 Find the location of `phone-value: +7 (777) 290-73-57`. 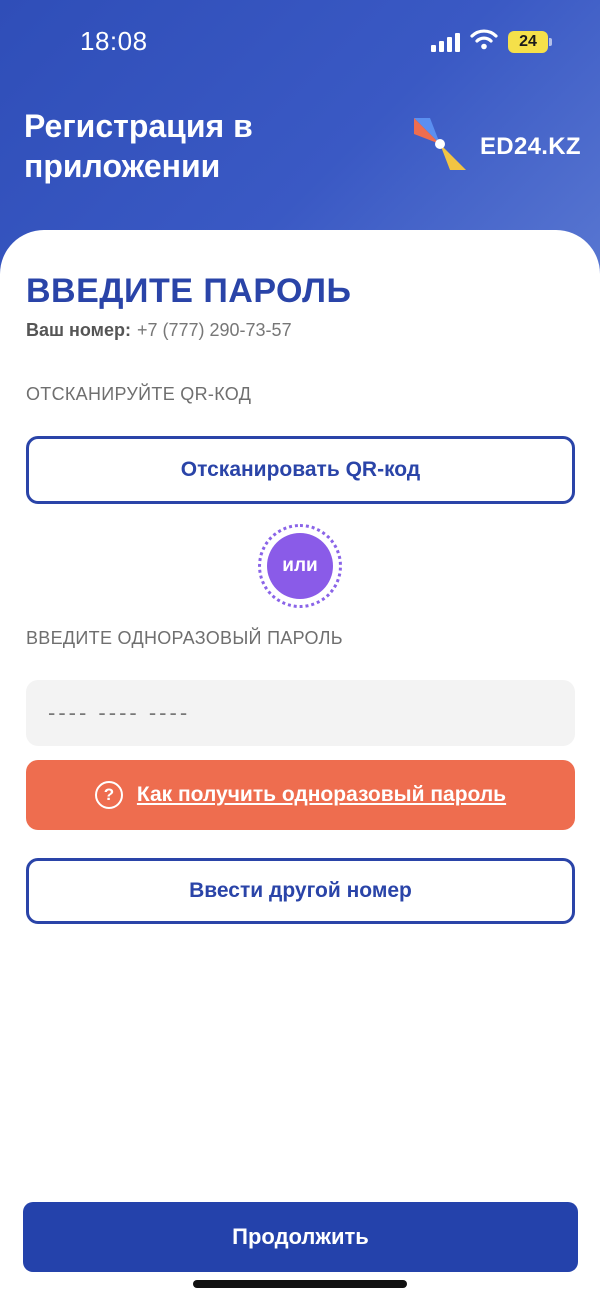

phone-value: +7 (777) 290-73-57 is located at coordinates (214, 330).